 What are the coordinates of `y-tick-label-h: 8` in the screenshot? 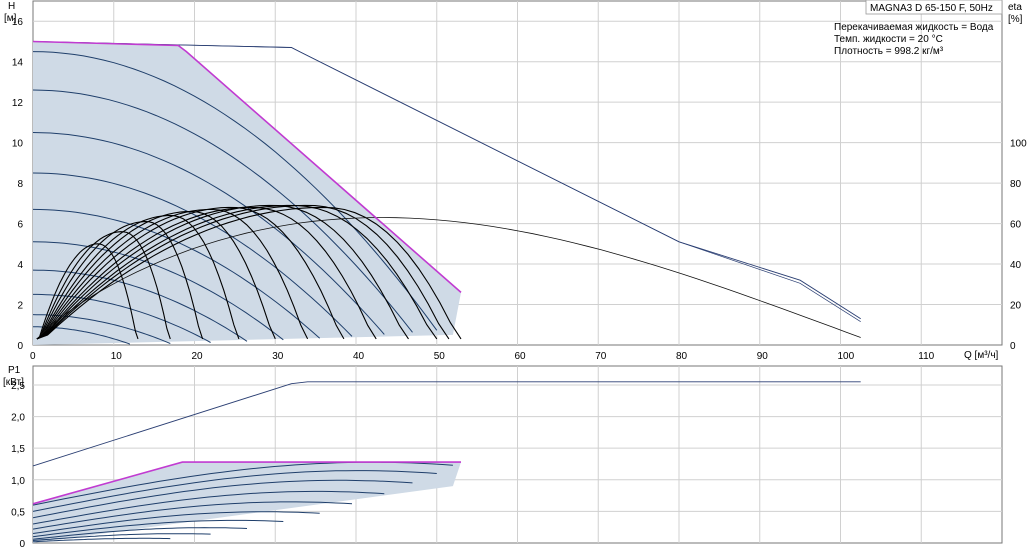 It's located at (20, 184).